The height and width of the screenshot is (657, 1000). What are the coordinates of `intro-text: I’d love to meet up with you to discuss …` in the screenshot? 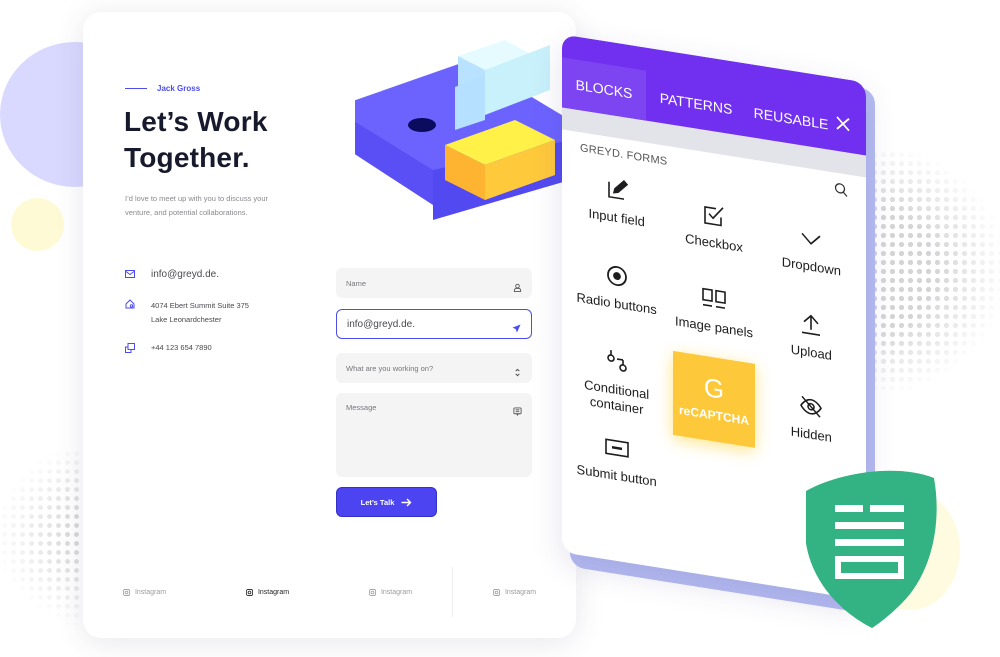 It's located at (196, 205).